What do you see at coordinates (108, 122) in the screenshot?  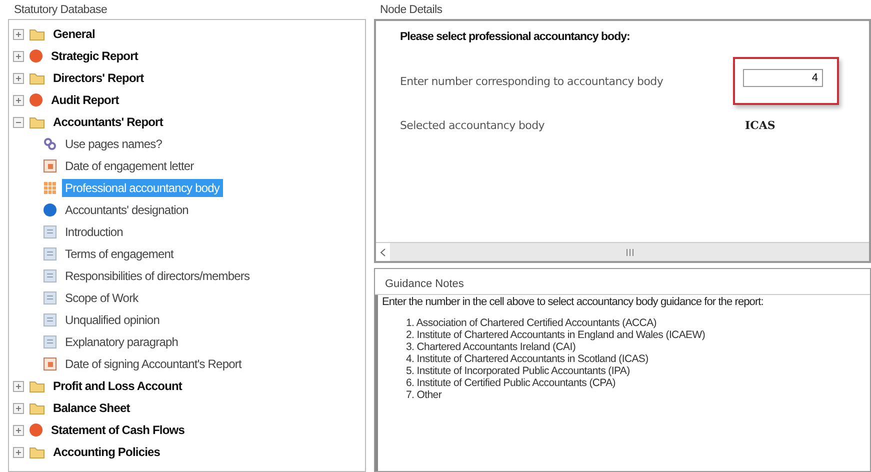 I see `tree-item: Accountants' Report` at bounding box center [108, 122].